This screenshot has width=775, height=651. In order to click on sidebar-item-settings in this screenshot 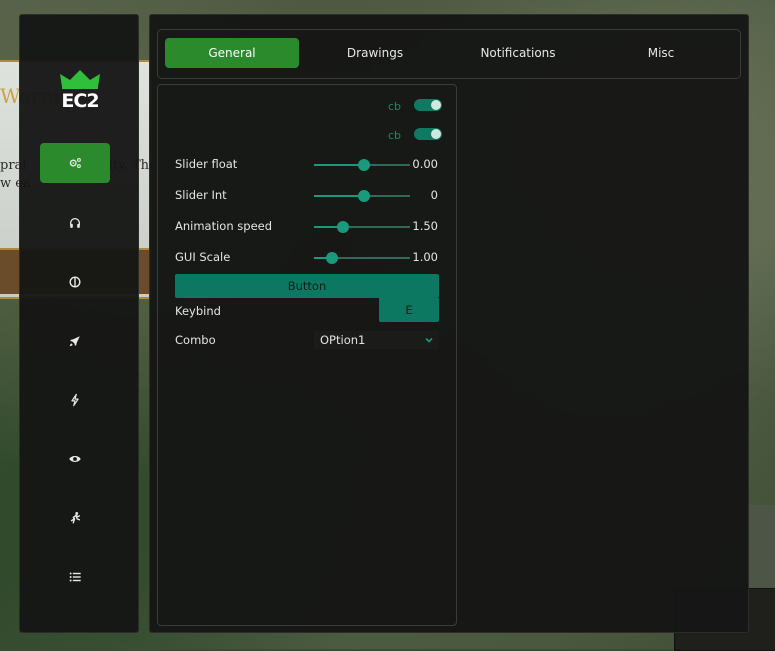, I will do `click(75, 163)`.